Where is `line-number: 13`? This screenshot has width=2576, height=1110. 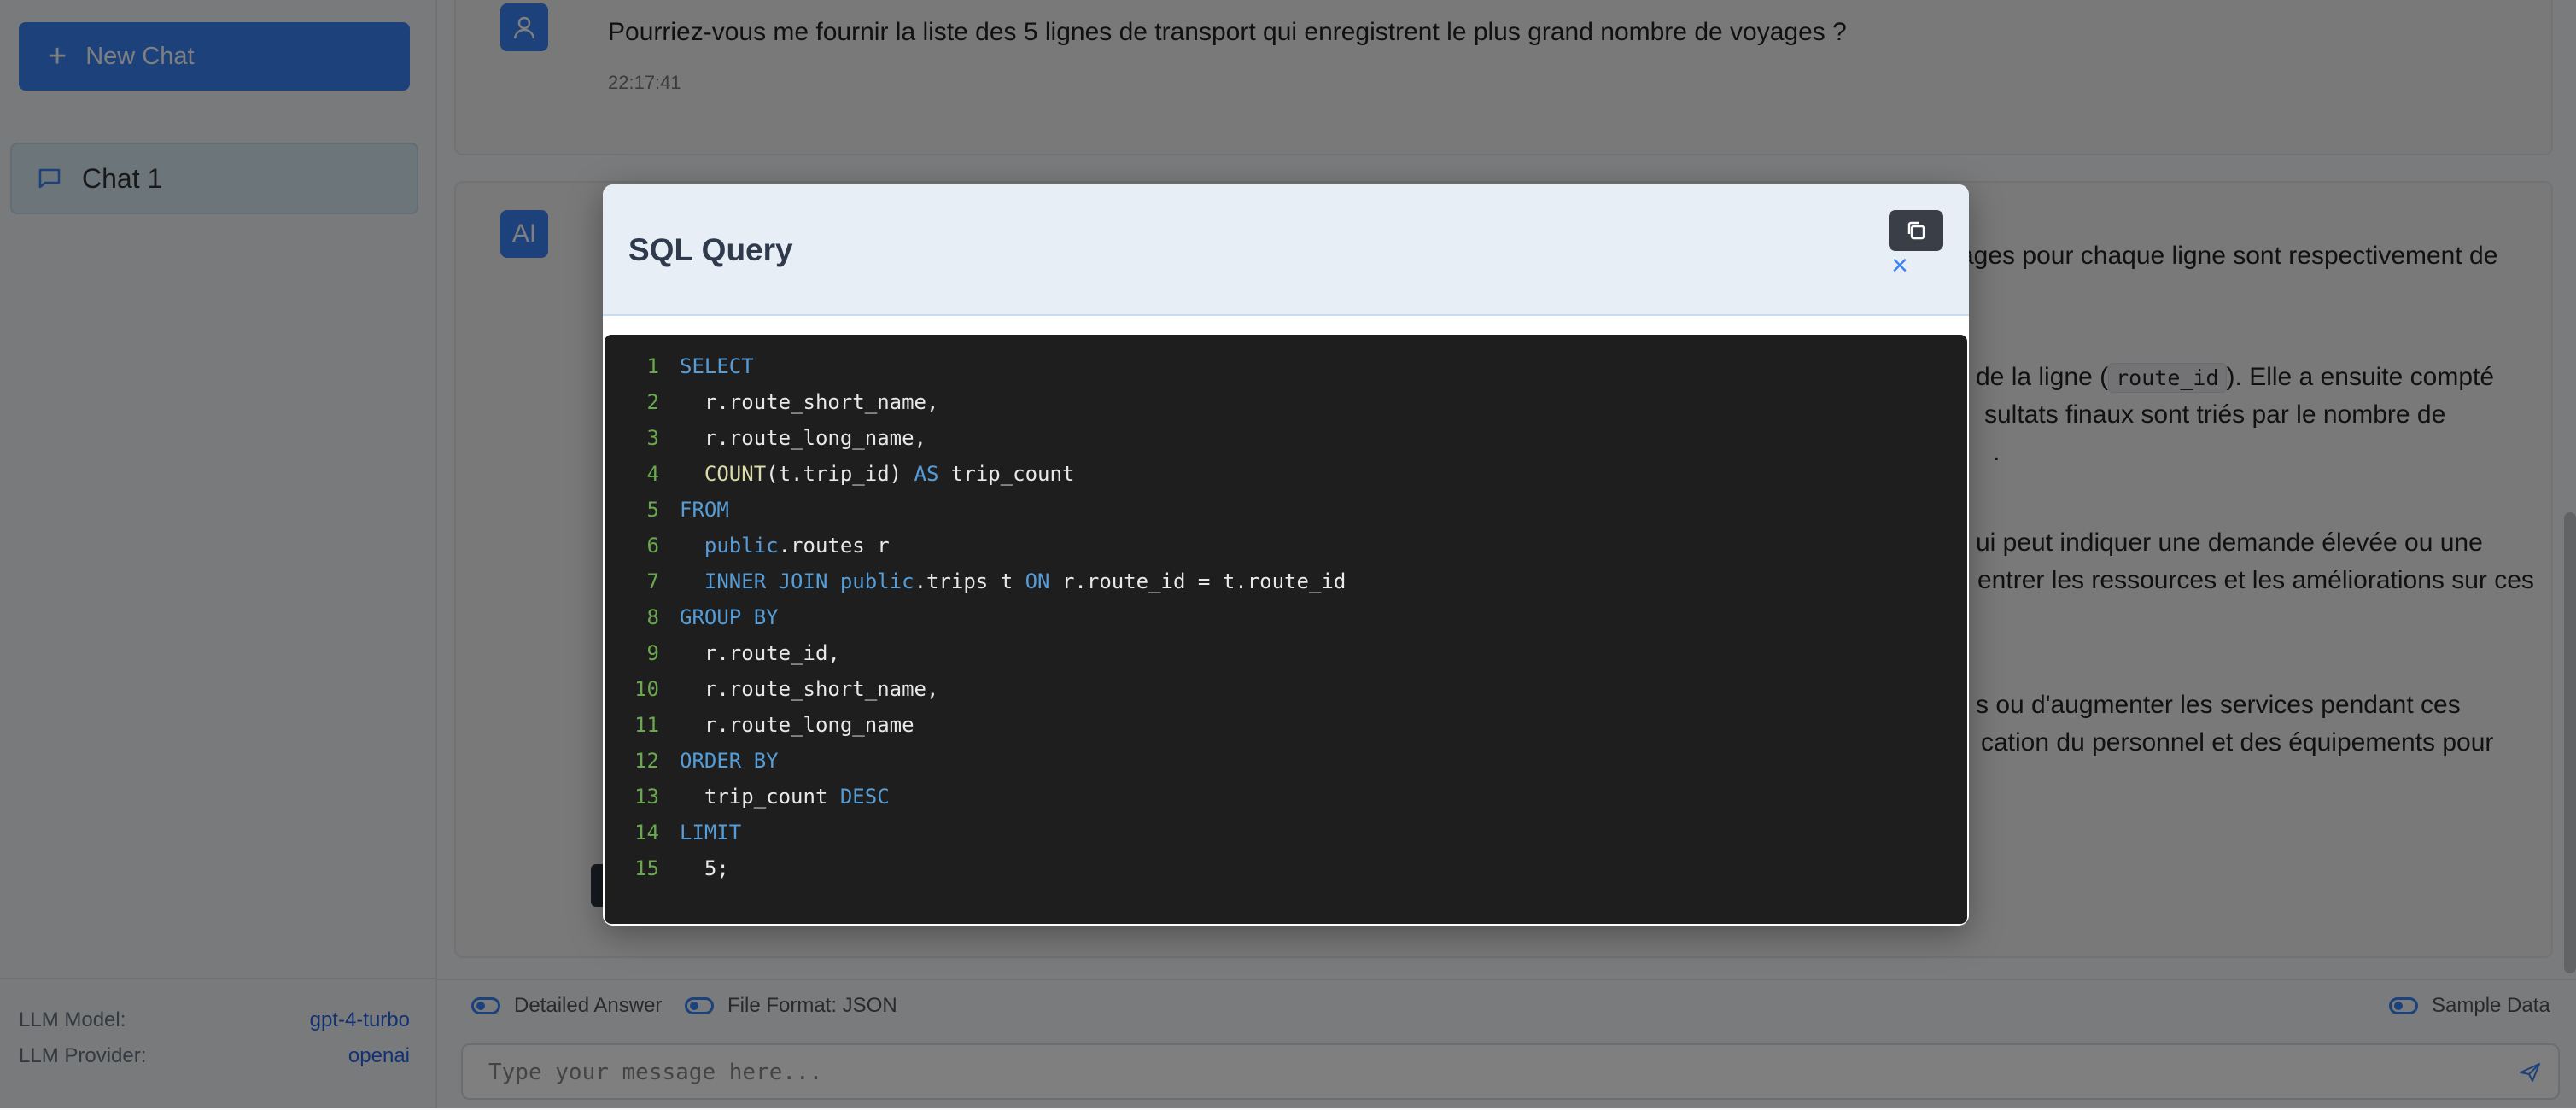
line-number: 13 is located at coordinates (646, 797).